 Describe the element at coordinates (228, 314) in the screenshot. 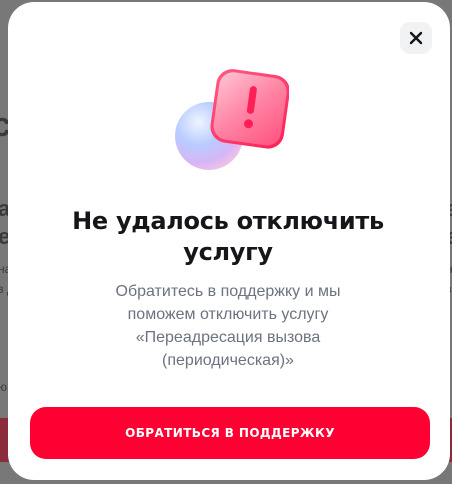

I see `description-line: поможем отключить услугу` at that location.